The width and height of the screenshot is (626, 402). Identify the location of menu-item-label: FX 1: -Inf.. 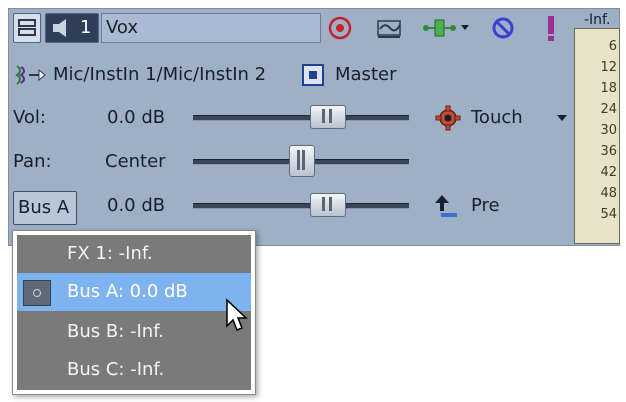
(110, 253).